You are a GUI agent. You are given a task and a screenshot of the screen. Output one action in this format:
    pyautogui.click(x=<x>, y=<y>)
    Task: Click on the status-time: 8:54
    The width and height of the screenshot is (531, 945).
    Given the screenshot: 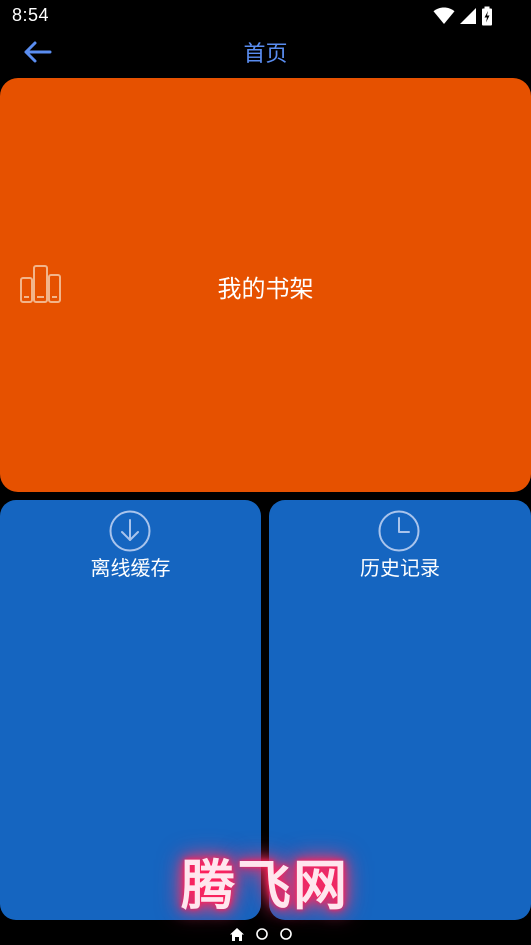 What is the action you would take?
    pyautogui.click(x=31, y=15)
    